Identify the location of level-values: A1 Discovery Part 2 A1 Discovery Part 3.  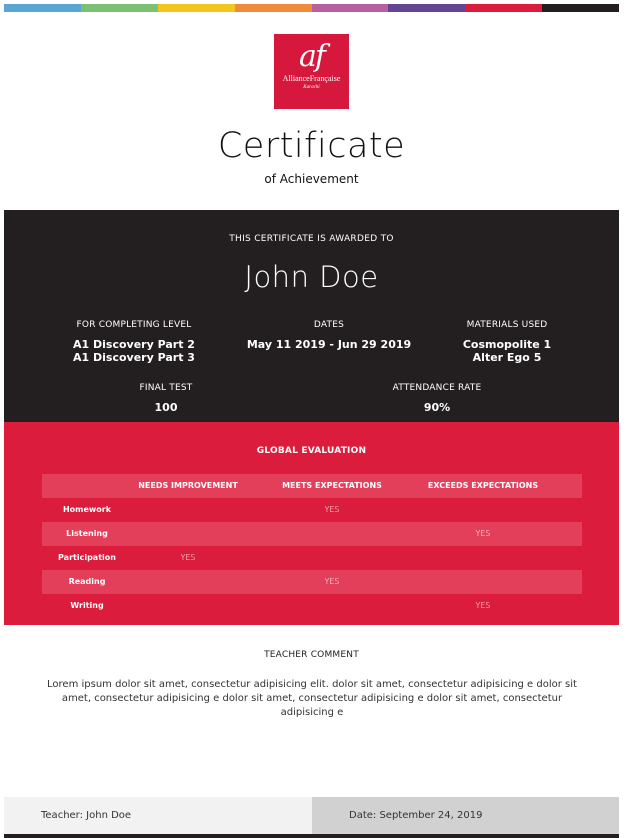
(134, 351).